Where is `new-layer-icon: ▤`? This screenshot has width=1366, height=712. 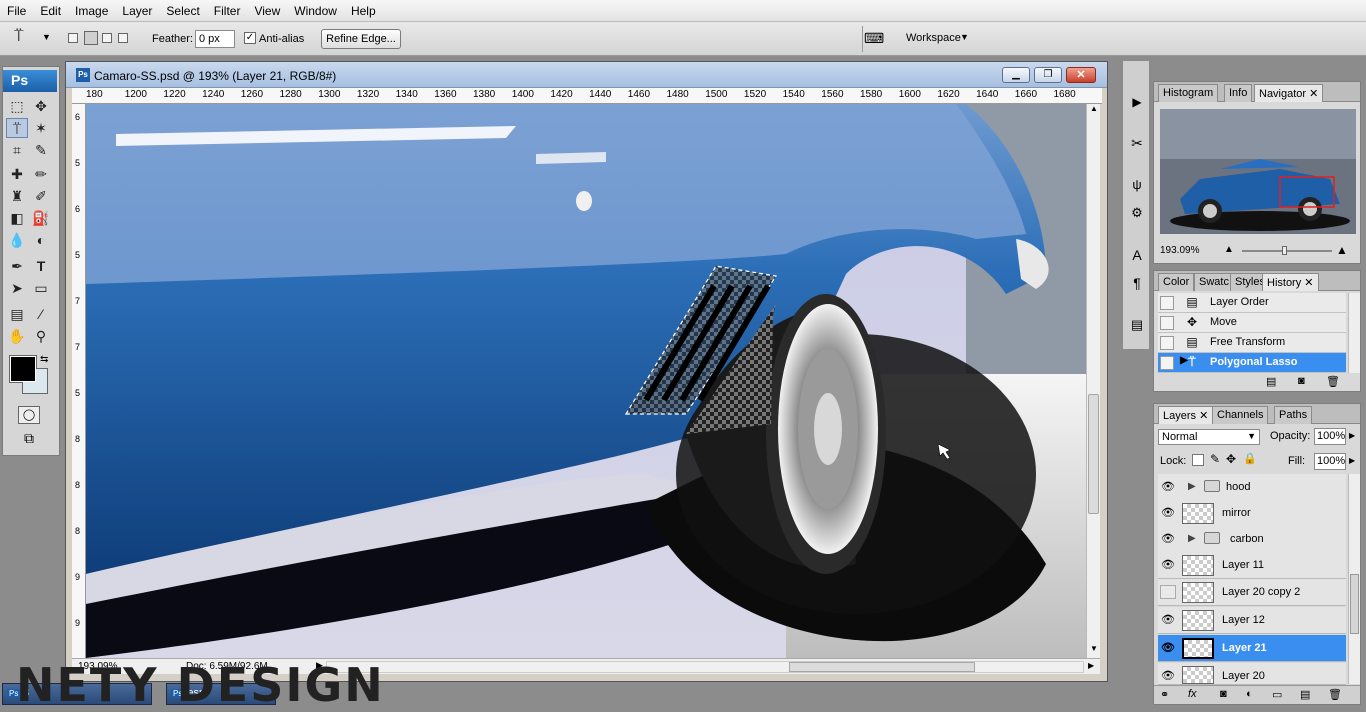 new-layer-icon: ▤ is located at coordinates (1305, 694).